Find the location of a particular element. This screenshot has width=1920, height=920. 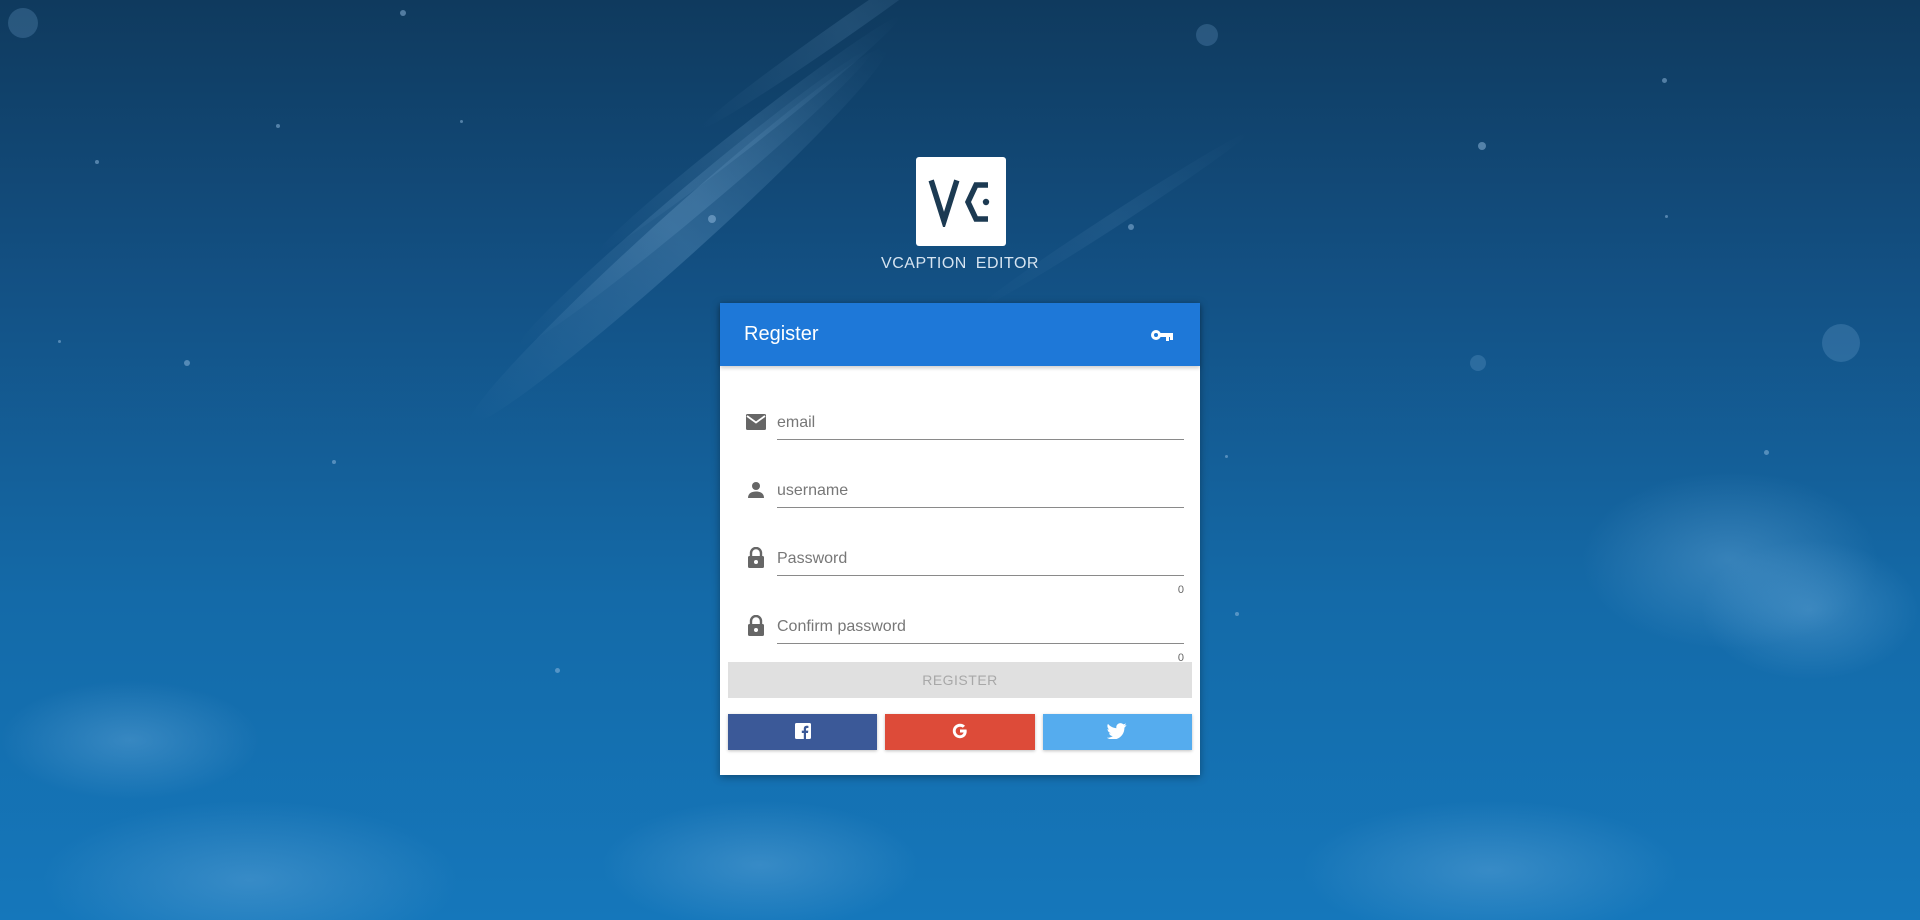

email-row is located at coordinates (960, 417).